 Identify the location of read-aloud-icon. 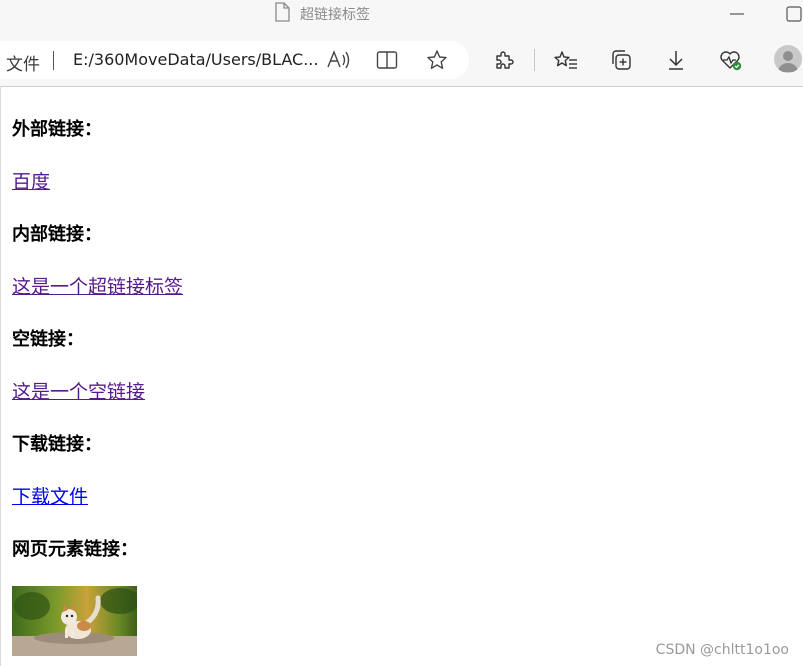
(338, 60).